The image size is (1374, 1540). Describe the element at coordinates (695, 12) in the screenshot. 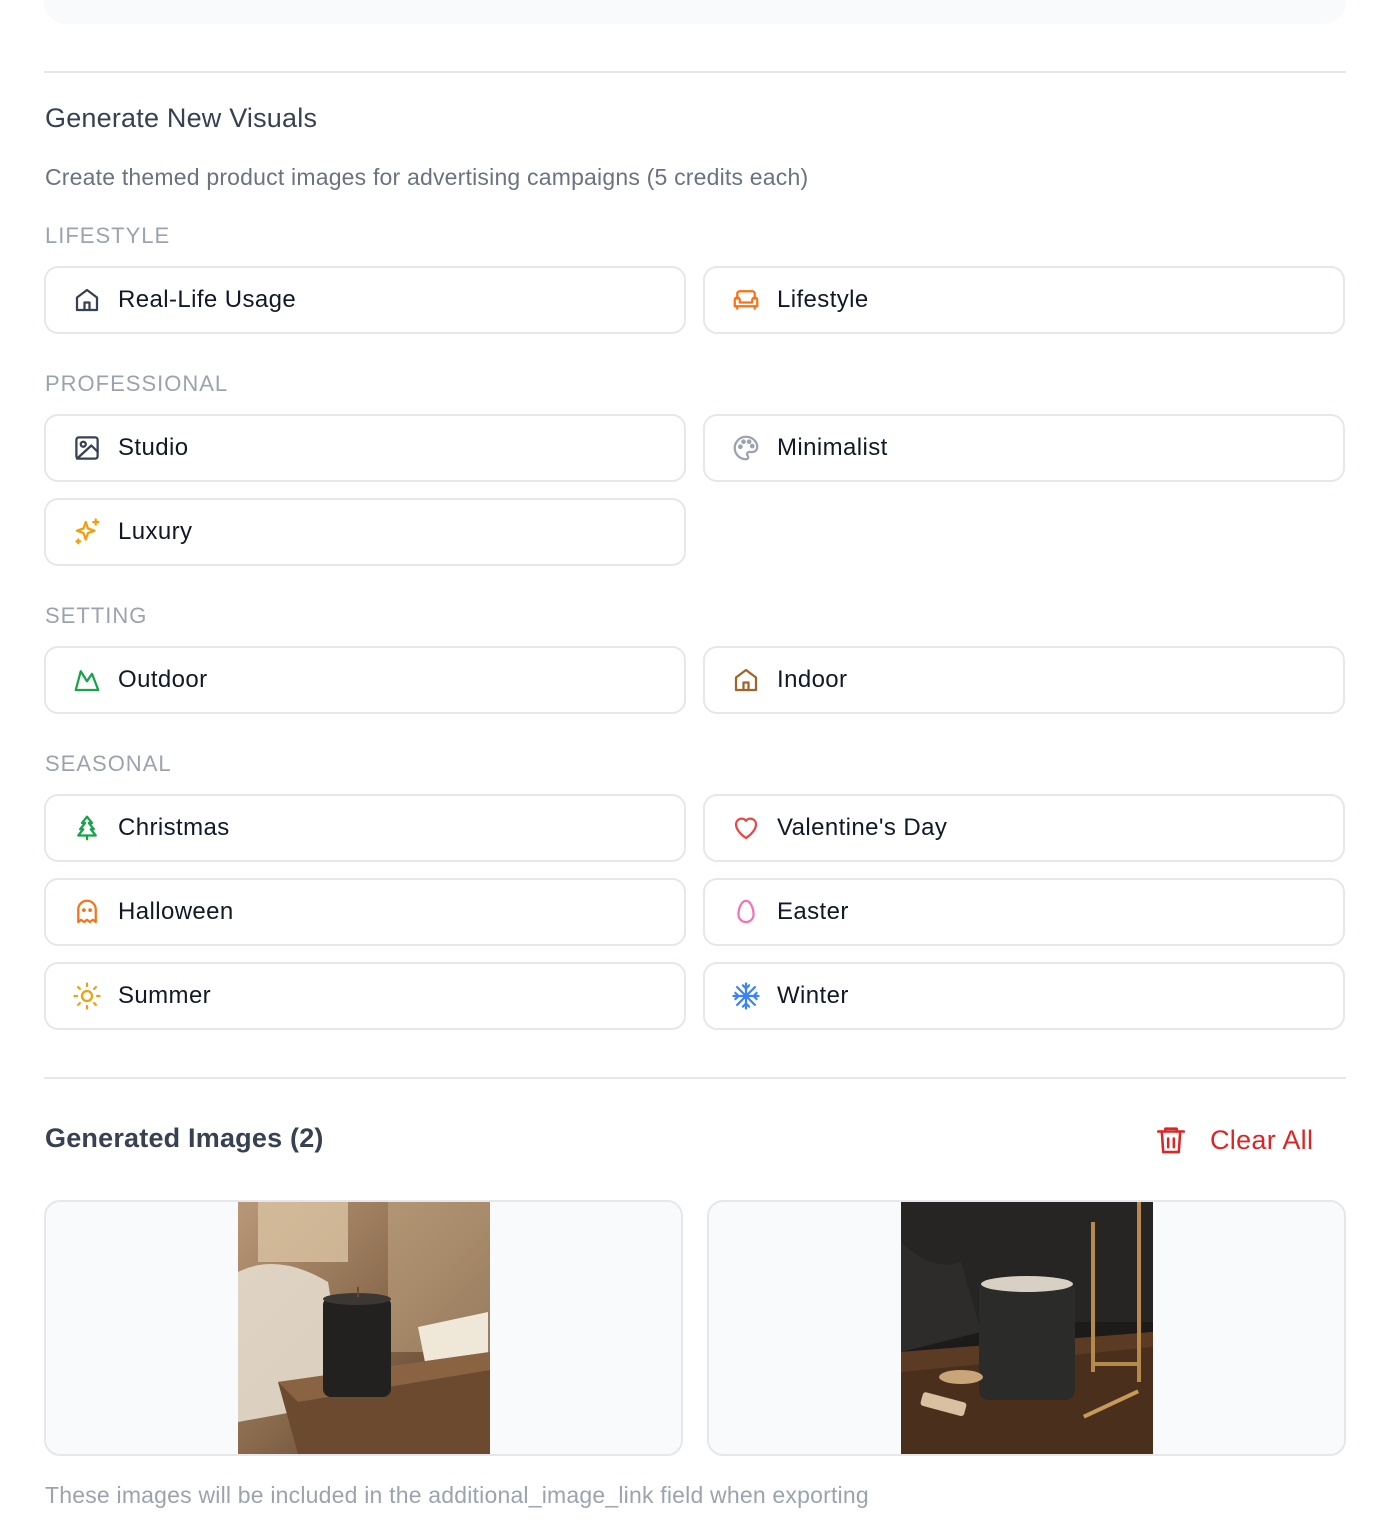

I see `previous-section-card` at that location.